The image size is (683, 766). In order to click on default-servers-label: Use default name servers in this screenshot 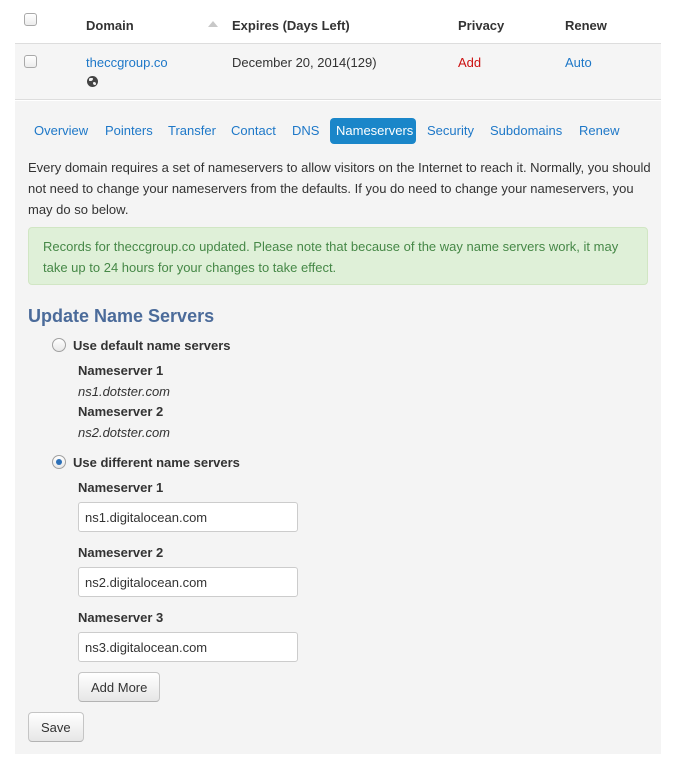, I will do `click(152, 345)`.